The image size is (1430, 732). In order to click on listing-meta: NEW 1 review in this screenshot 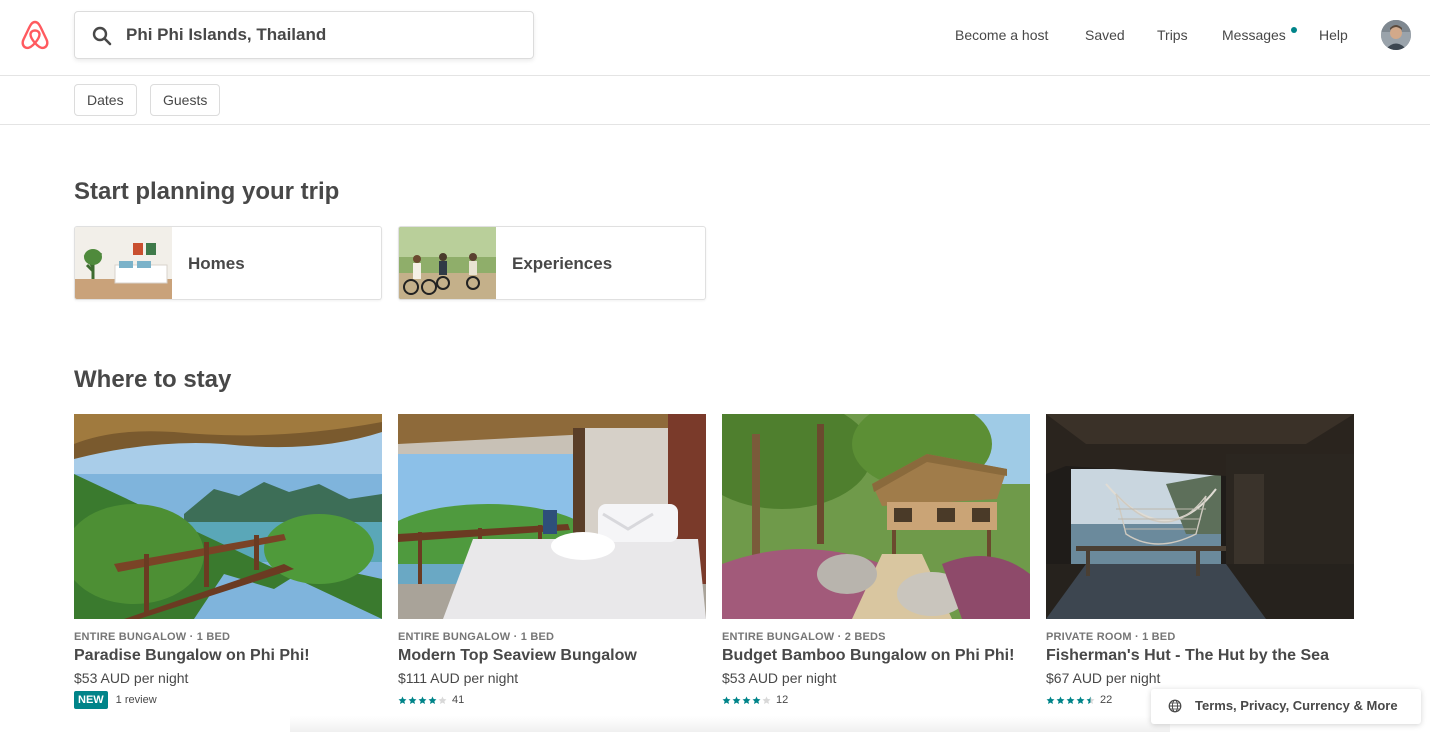, I will do `click(228, 700)`.